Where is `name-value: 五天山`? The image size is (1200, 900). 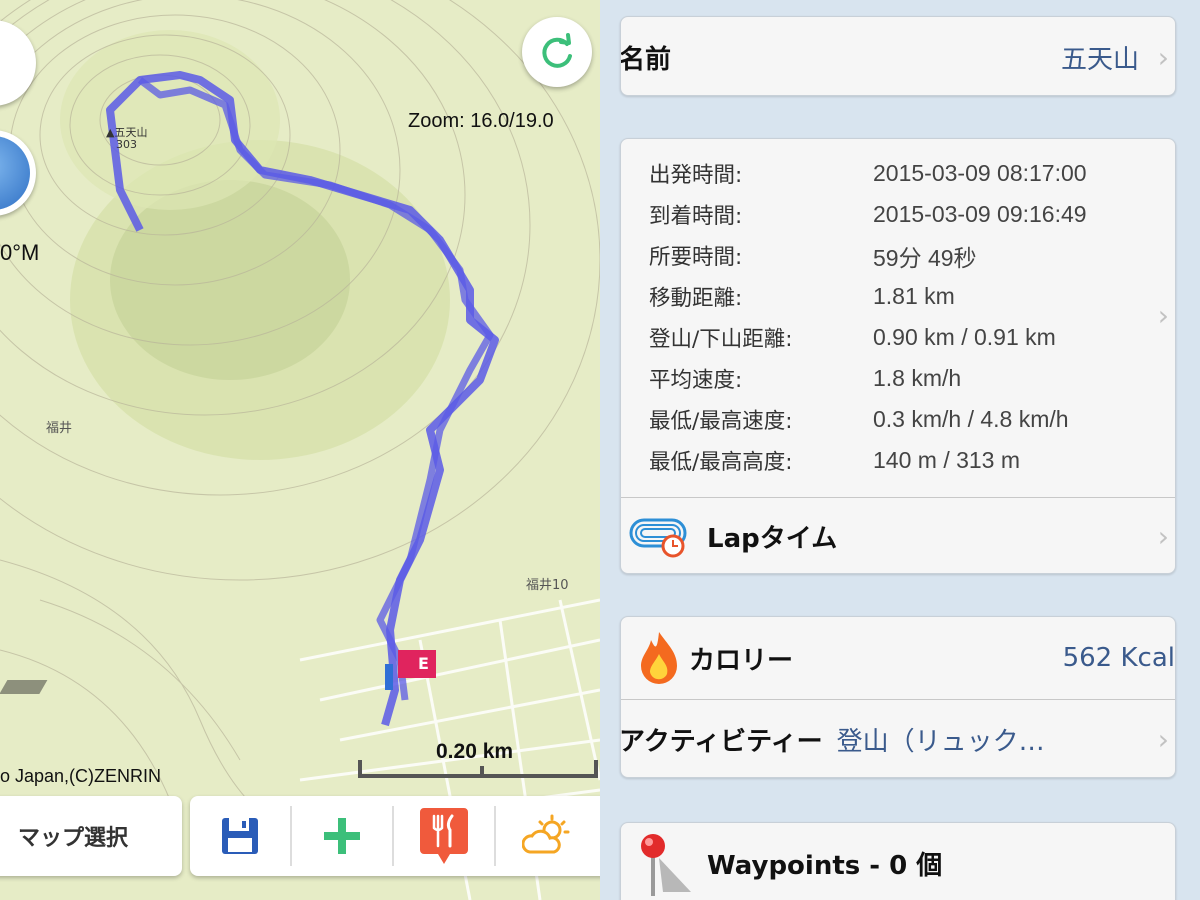
name-value: 五天山 is located at coordinates (1099, 59).